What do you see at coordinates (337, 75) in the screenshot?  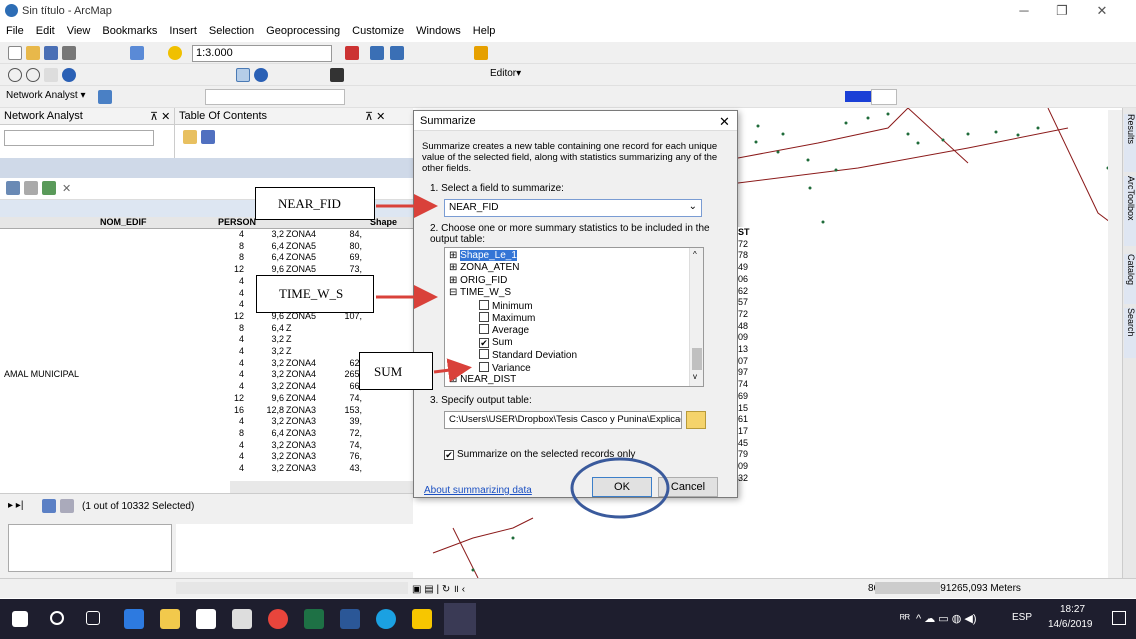 I see `find-icon` at bounding box center [337, 75].